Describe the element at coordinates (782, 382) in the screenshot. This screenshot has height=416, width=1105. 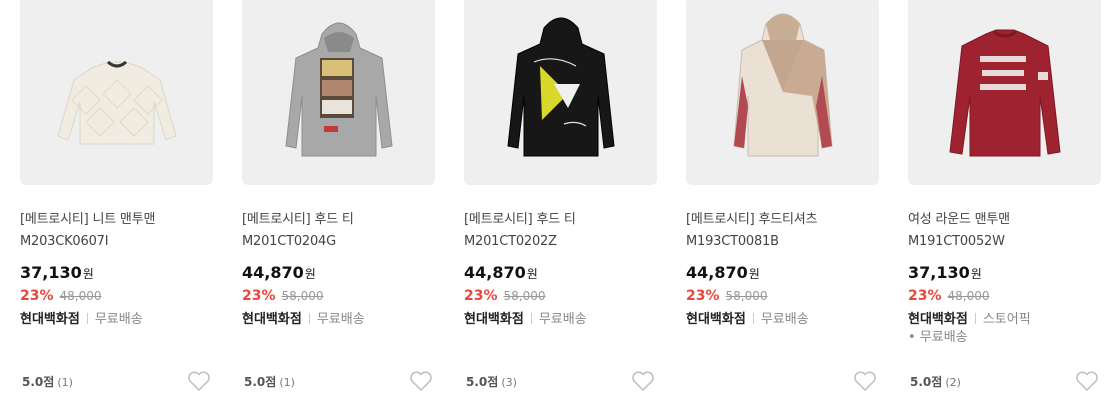
I see `rating-row` at that location.